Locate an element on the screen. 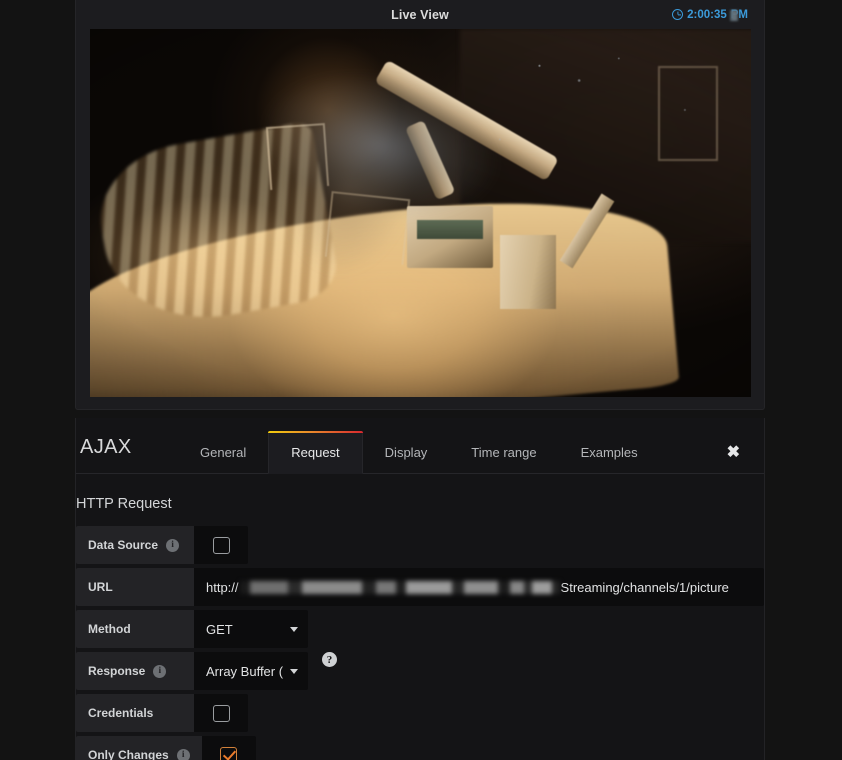 This screenshot has height=760, width=842. tab-examples-label: Examples is located at coordinates (609, 452).